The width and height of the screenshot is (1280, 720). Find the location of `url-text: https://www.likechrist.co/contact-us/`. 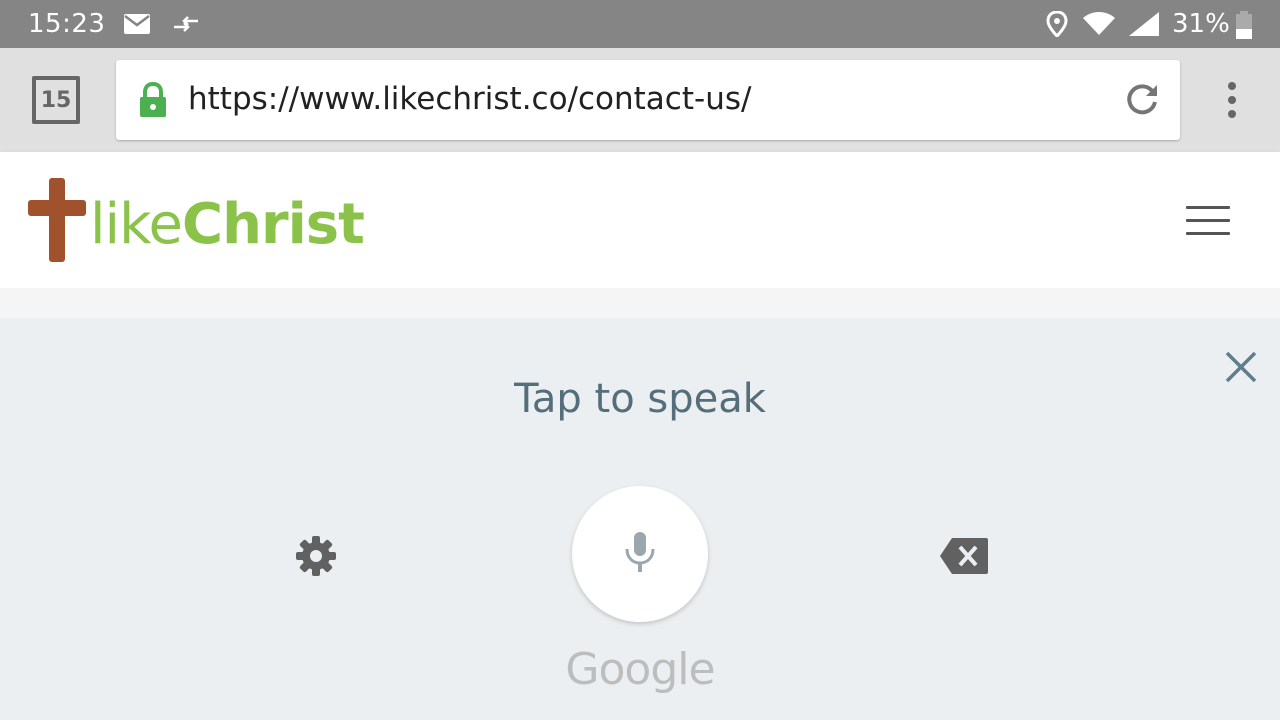

url-text: https://www.likechrist.co/contact-us/ is located at coordinates (469, 99).